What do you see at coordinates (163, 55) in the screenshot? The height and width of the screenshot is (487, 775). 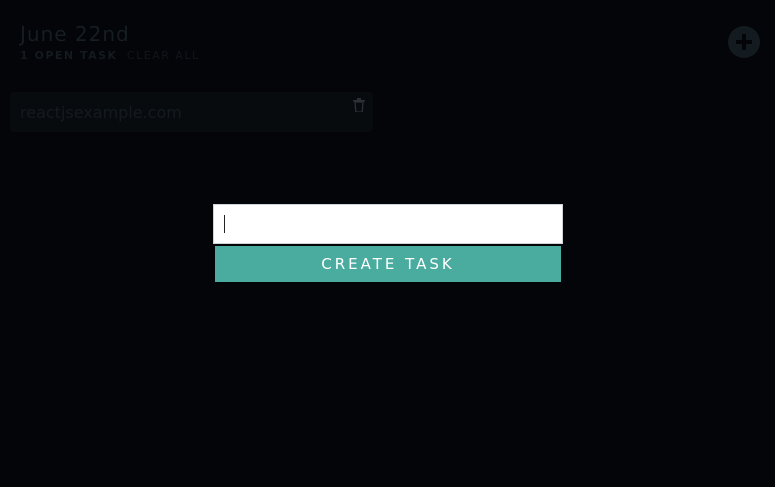 I see `clear-all-button: CLEAR ALL` at bounding box center [163, 55].